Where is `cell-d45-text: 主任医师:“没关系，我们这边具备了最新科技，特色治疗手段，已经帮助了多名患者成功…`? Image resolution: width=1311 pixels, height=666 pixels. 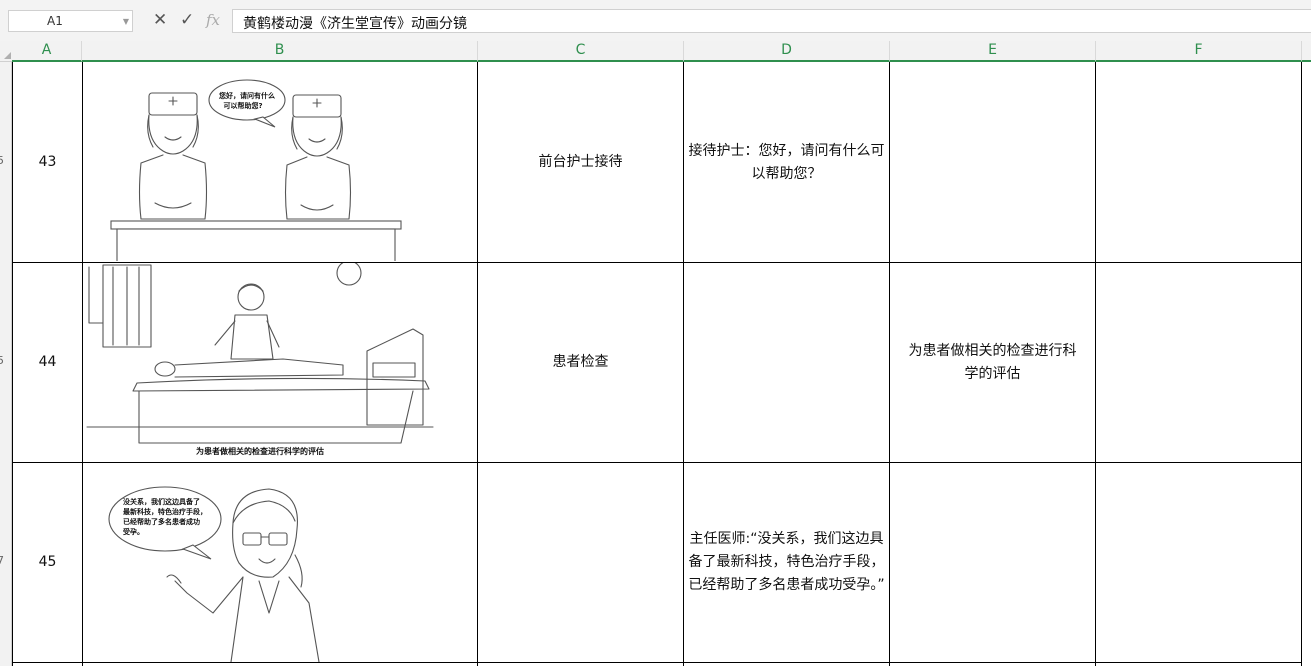
cell-d45-text: 主任医师:“没关系，我们这边具备了最新科技，特色治疗手段，已经帮助了多名患者成功… is located at coordinates (786, 562).